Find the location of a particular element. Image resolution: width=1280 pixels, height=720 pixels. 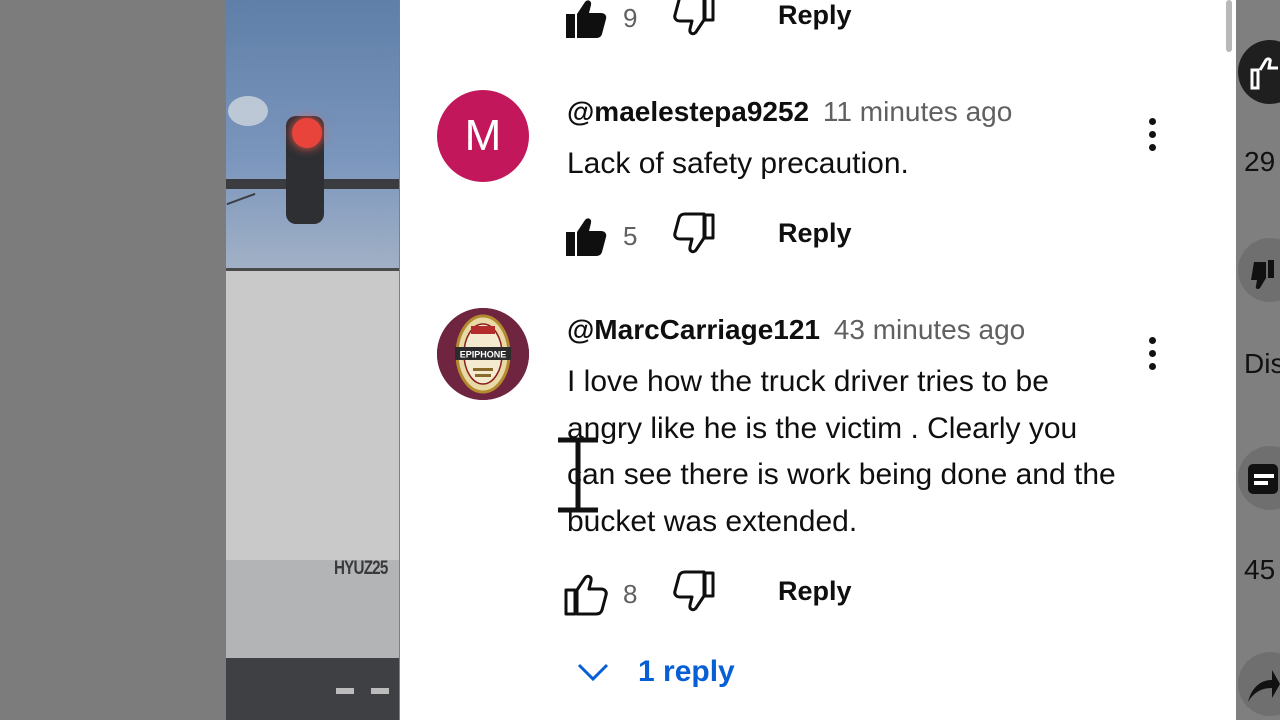

red-lamp is located at coordinates (307, 133).